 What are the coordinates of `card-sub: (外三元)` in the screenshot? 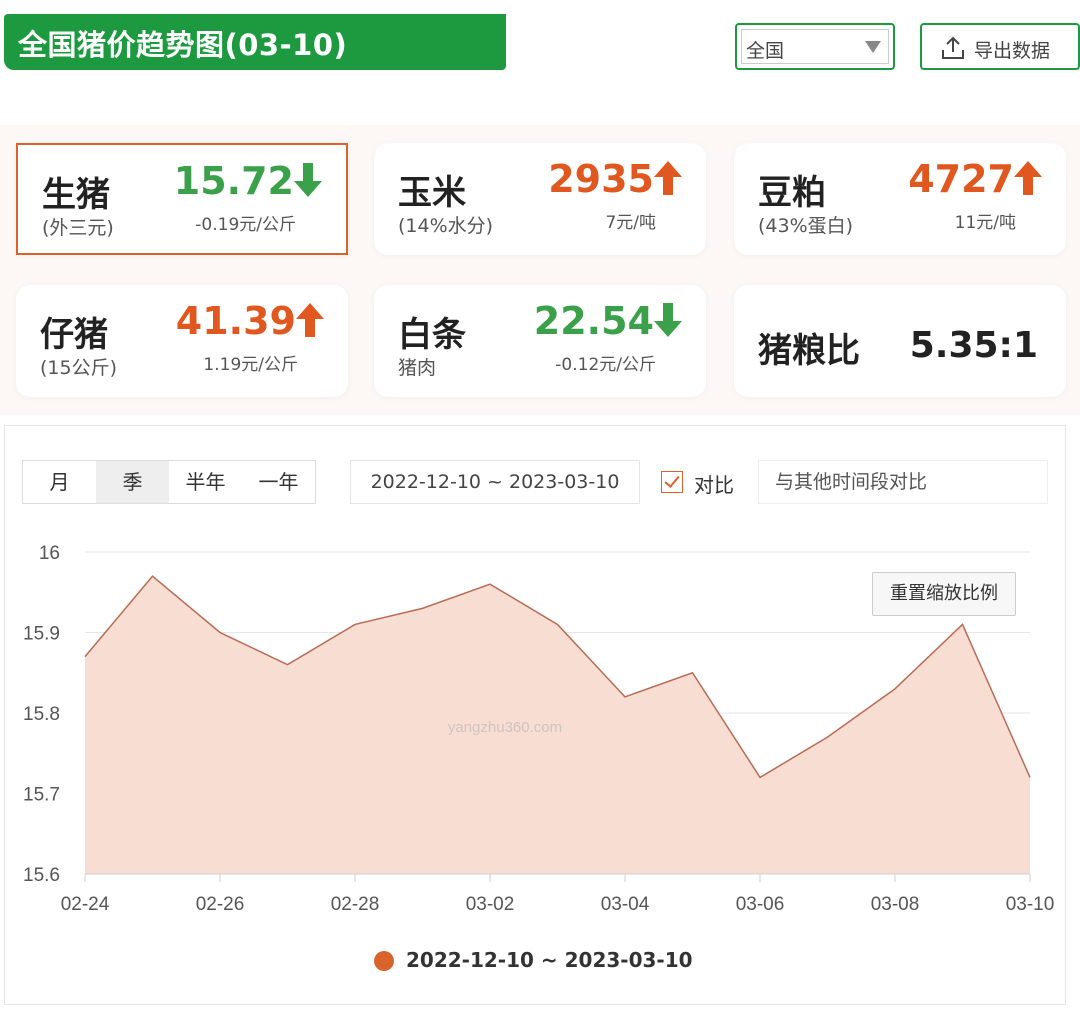 It's located at (78, 228).